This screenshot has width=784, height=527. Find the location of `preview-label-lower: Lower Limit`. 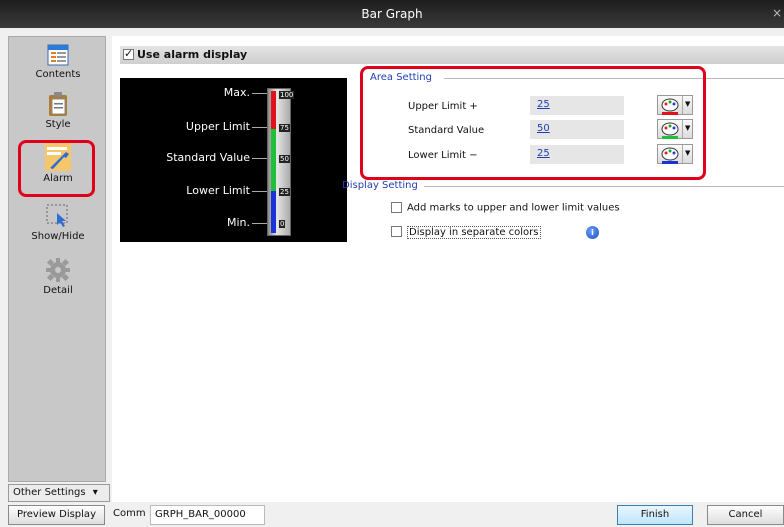

preview-label-lower: Lower Limit is located at coordinates (218, 190).